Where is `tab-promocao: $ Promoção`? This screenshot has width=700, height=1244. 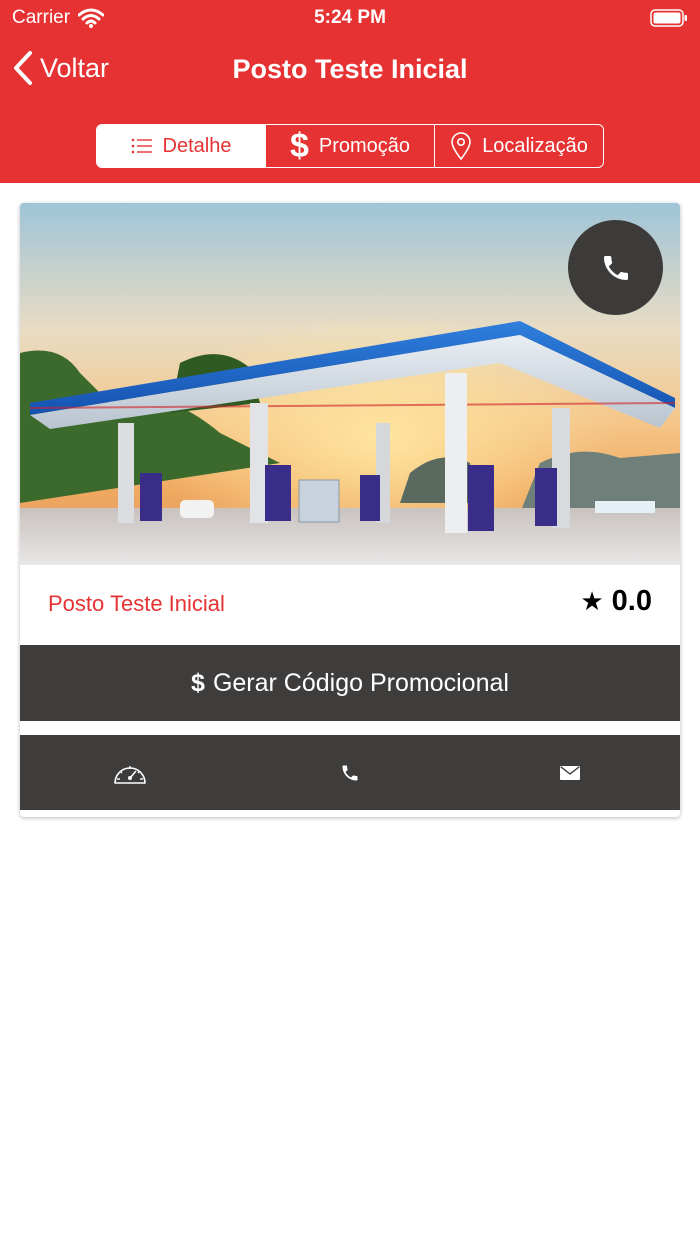 tab-promocao: $ Promoção is located at coordinates (350, 146).